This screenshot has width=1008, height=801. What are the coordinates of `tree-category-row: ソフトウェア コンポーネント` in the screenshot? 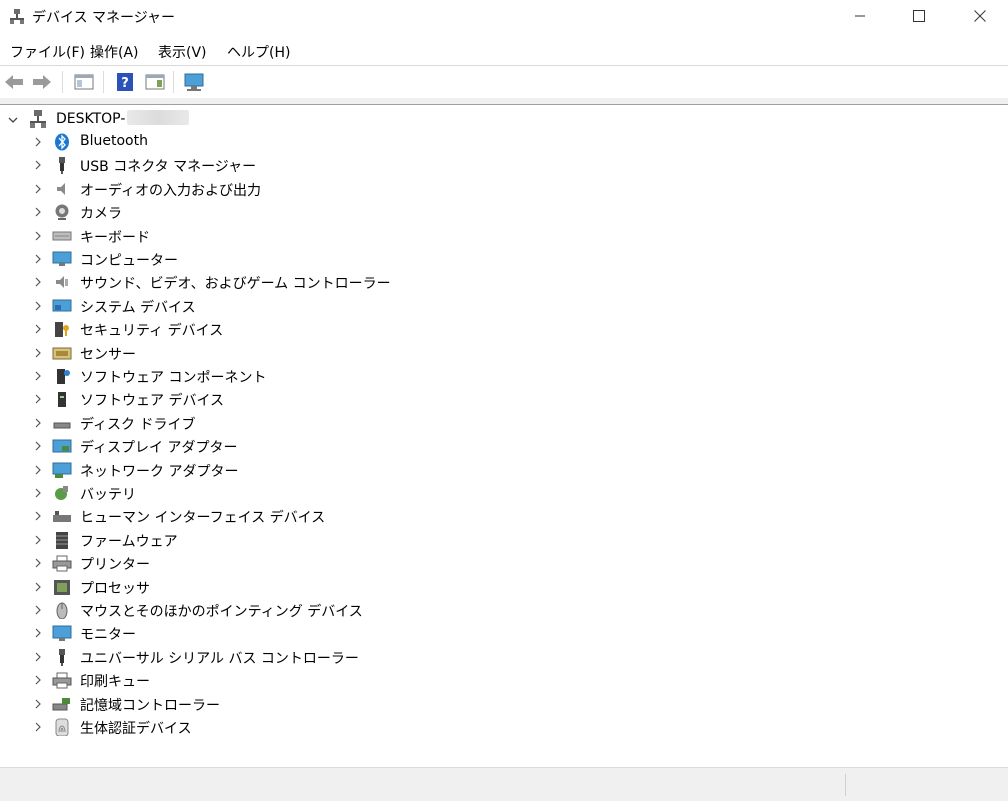 It's located at (250, 376).